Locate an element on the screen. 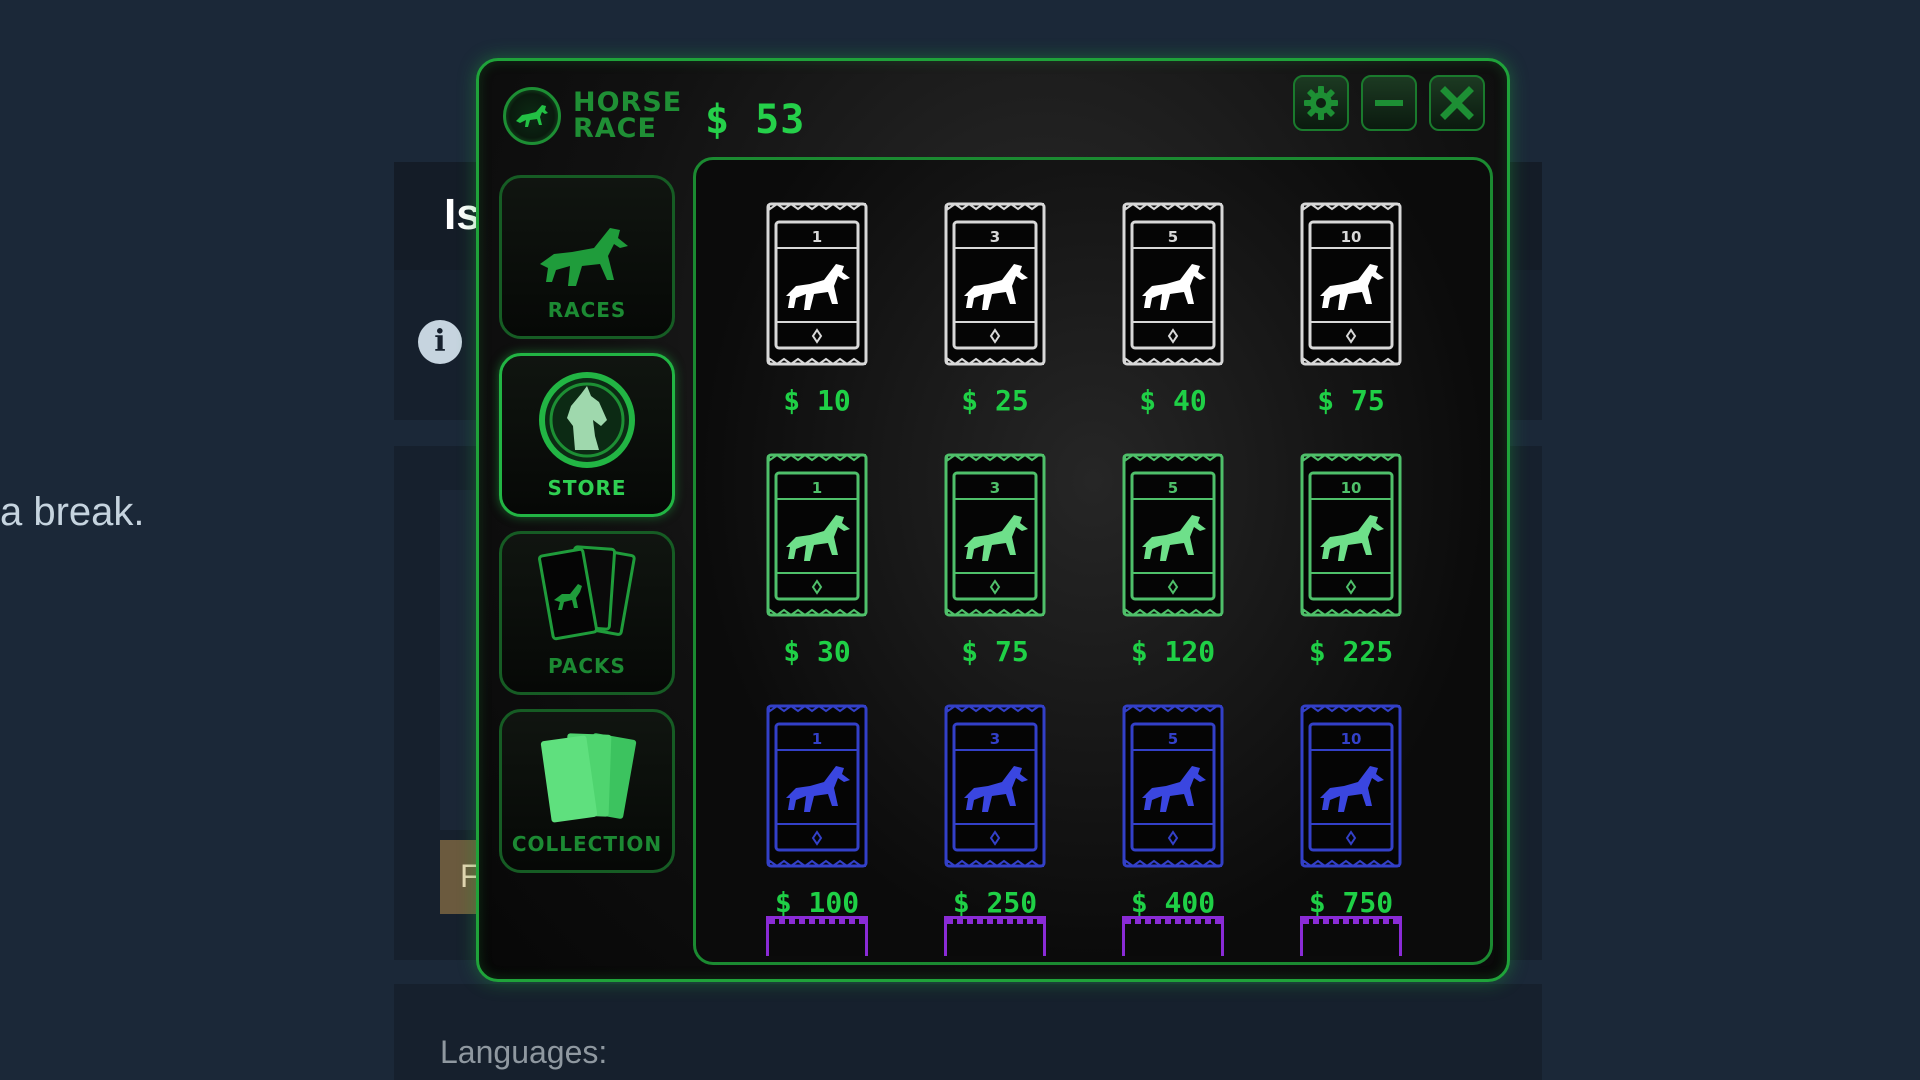 Image resolution: width=1920 pixels, height=1080 pixels. pack-price: $ 10 is located at coordinates (817, 400).